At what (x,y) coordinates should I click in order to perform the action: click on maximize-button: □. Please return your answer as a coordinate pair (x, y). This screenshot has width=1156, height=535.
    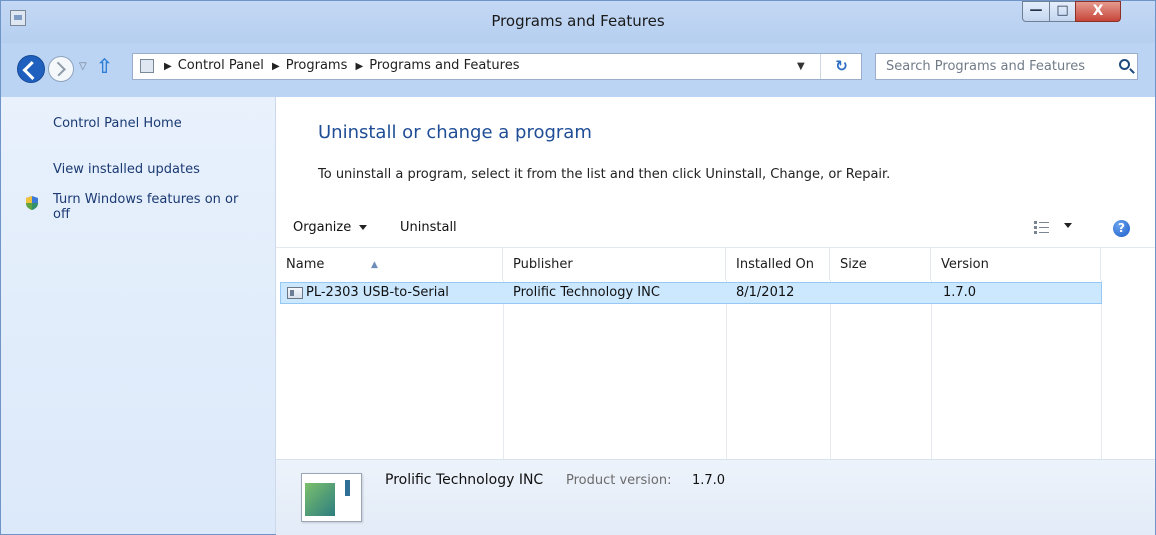
    Looking at the image, I should click on (1062, 11).